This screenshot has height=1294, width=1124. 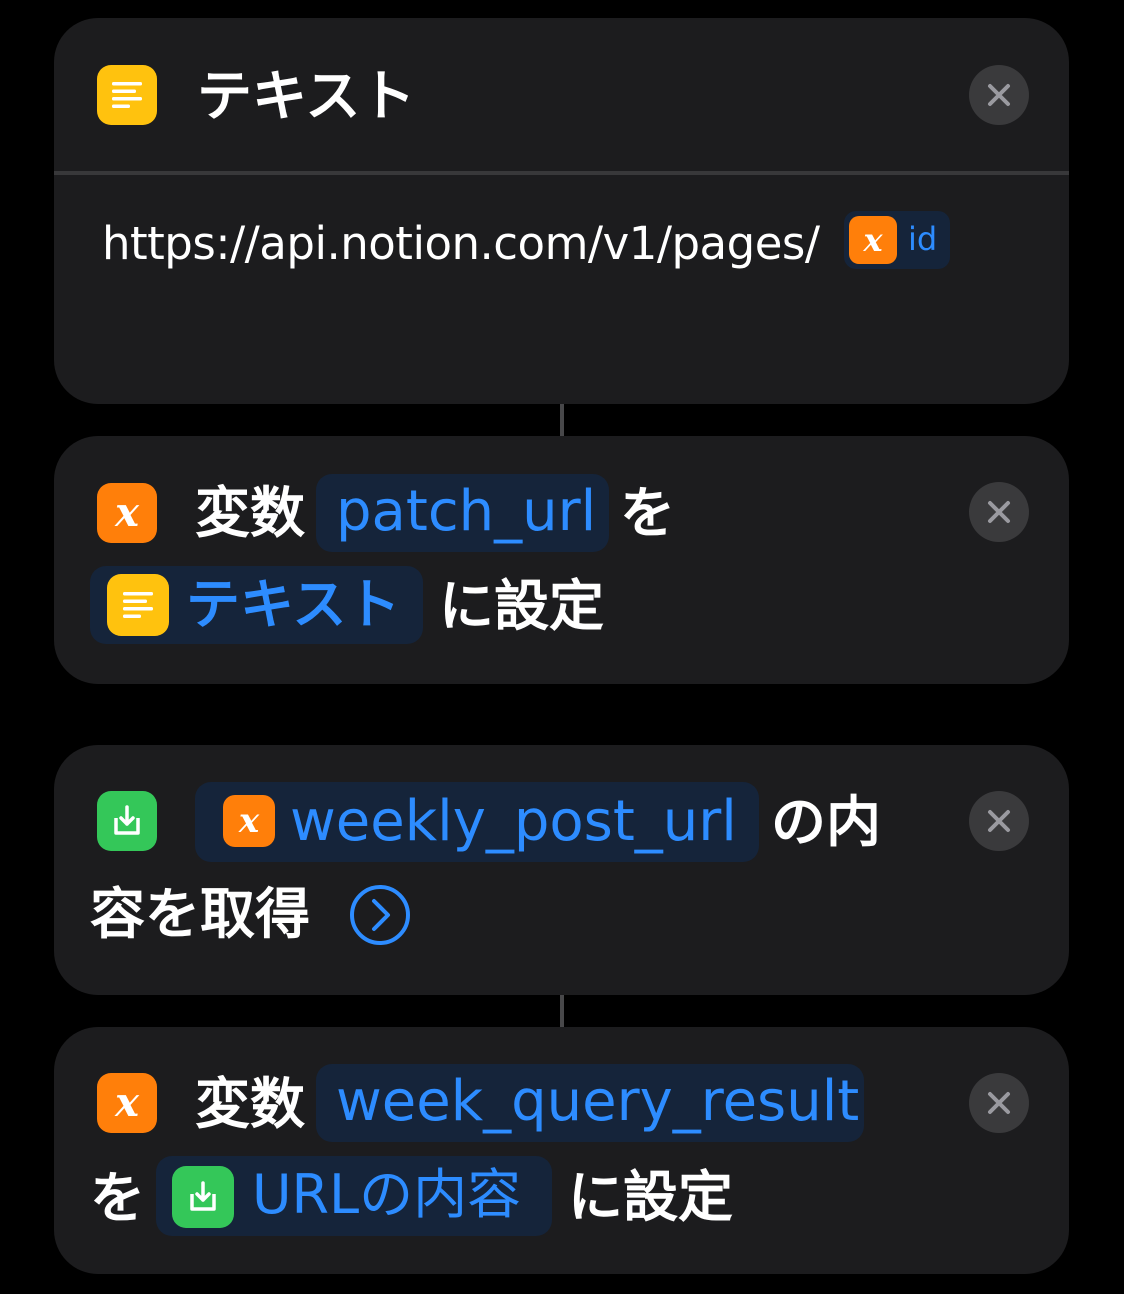 I want to click on value-token-url-contents: URLの内容, so click(x=354, y=1196).